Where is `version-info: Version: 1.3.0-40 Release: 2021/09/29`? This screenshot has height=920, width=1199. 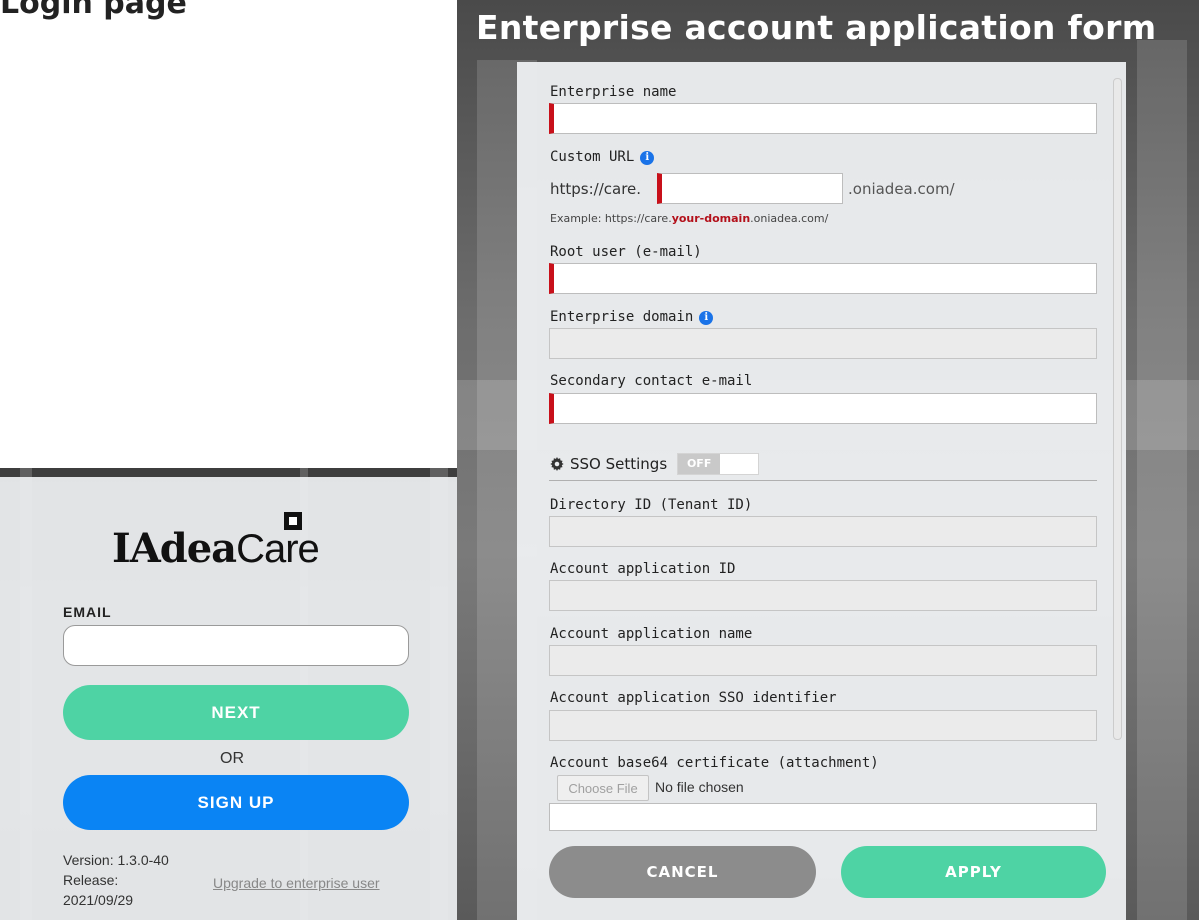
version-info: Version: 1.3.0-40 Release: 2021/09/29 is located at coordinates (116, 880).